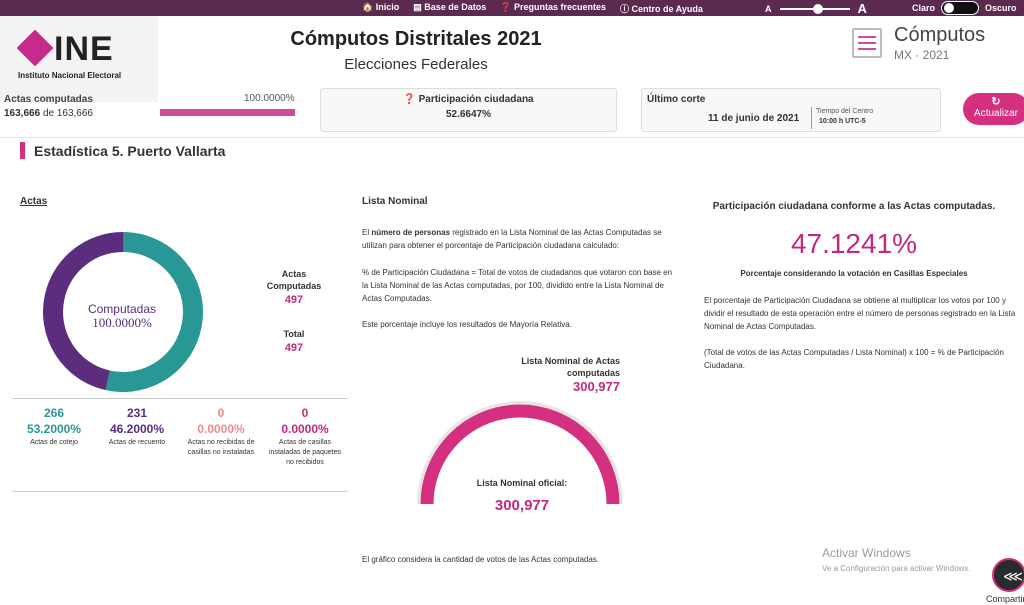 The height and width of the screenshot is (605, 1024). What do you see at coordinates (960, 8) in the screenshot?
I see `theme-toggle` at bounding box center [960, 8].